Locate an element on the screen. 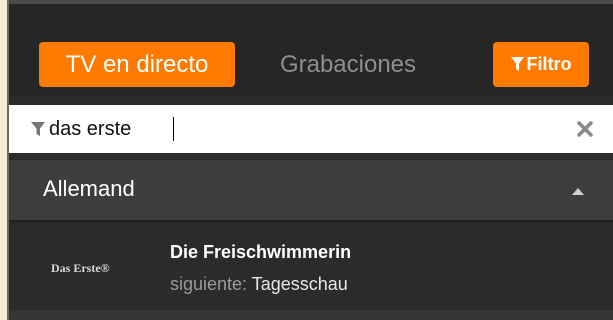 The width and height of the screenshot is (613, 320). text-caret is located at coordinates (173, 129).